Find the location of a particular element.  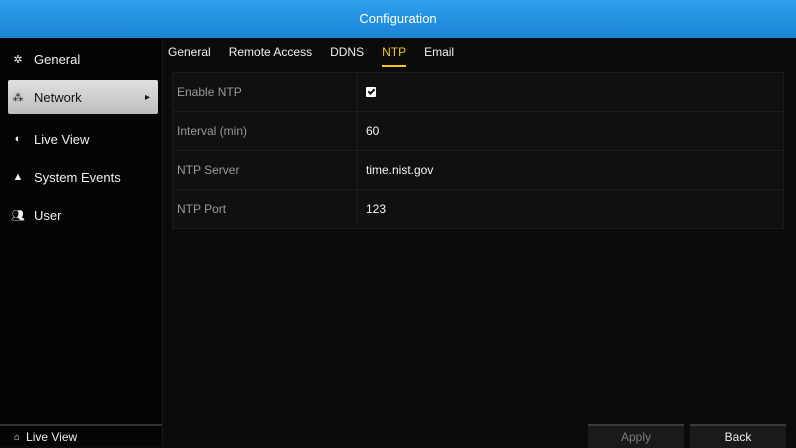

title-bar: Configuration is located at coordinates (398, 19).